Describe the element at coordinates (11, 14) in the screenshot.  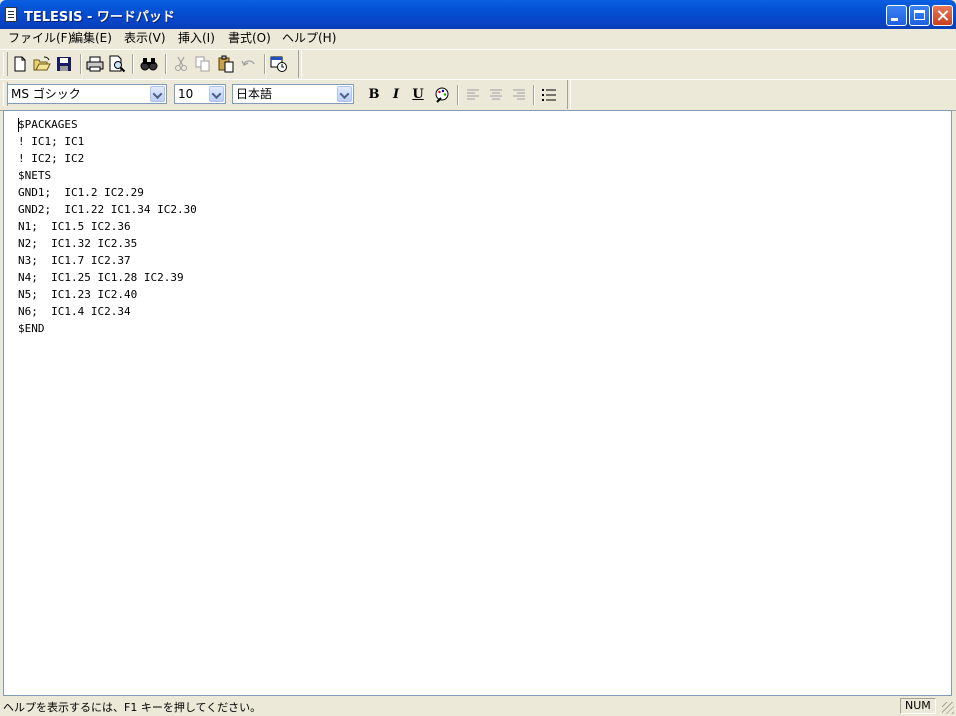
I see `wordpad-document-icon` at that location.